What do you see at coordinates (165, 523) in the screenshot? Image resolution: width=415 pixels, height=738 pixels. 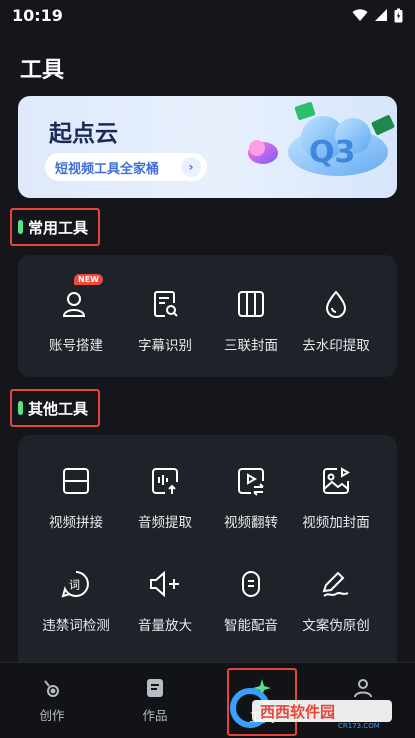 I see `tool-label: 音频提取` at bounding box center [165, 523].